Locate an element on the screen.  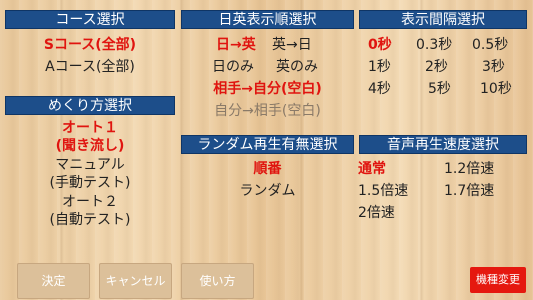
flip-auto1-label: オート１ is located at coordinates (90, 128).